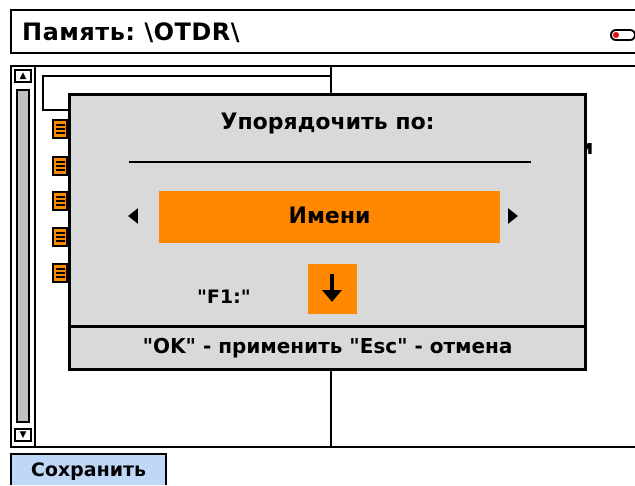  Describe the element at coordinates (133, 216) in the screenshot. I see `arrow-left-icon` at that location.